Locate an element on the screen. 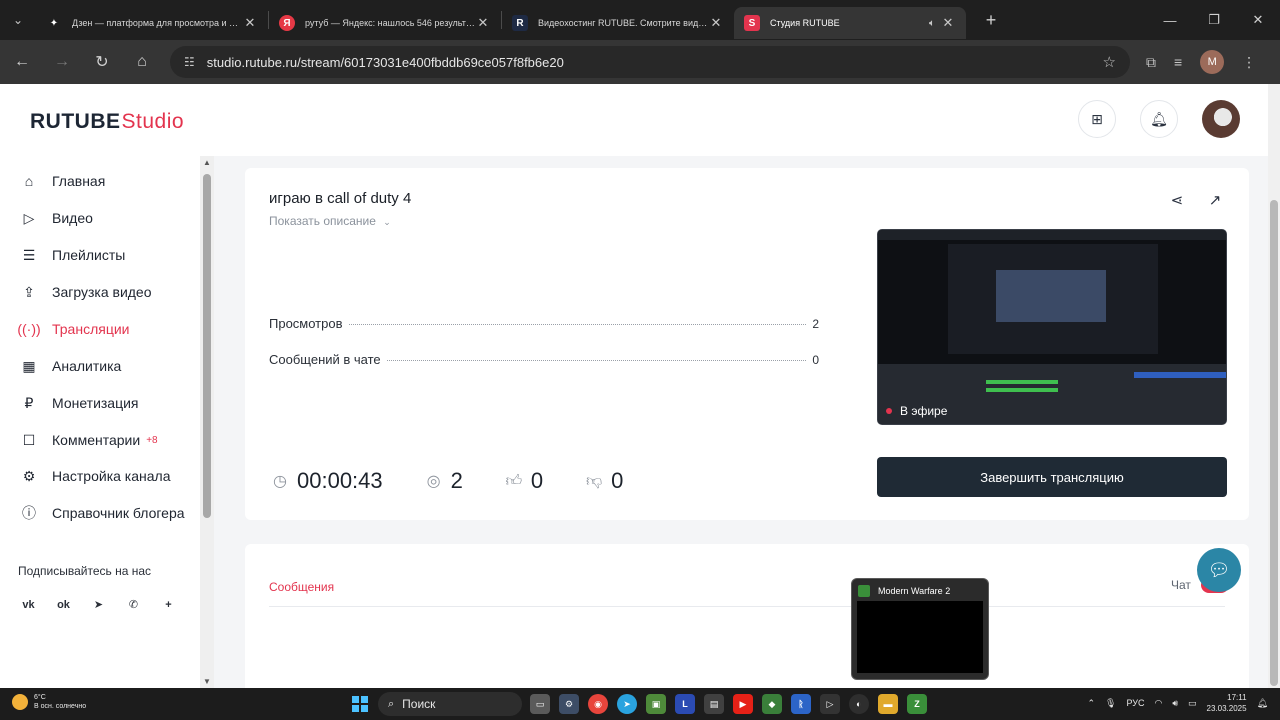 The height and width of the screenshot is (720, 1280). app-icon: ᚱ is located at coordinates (801, 704).